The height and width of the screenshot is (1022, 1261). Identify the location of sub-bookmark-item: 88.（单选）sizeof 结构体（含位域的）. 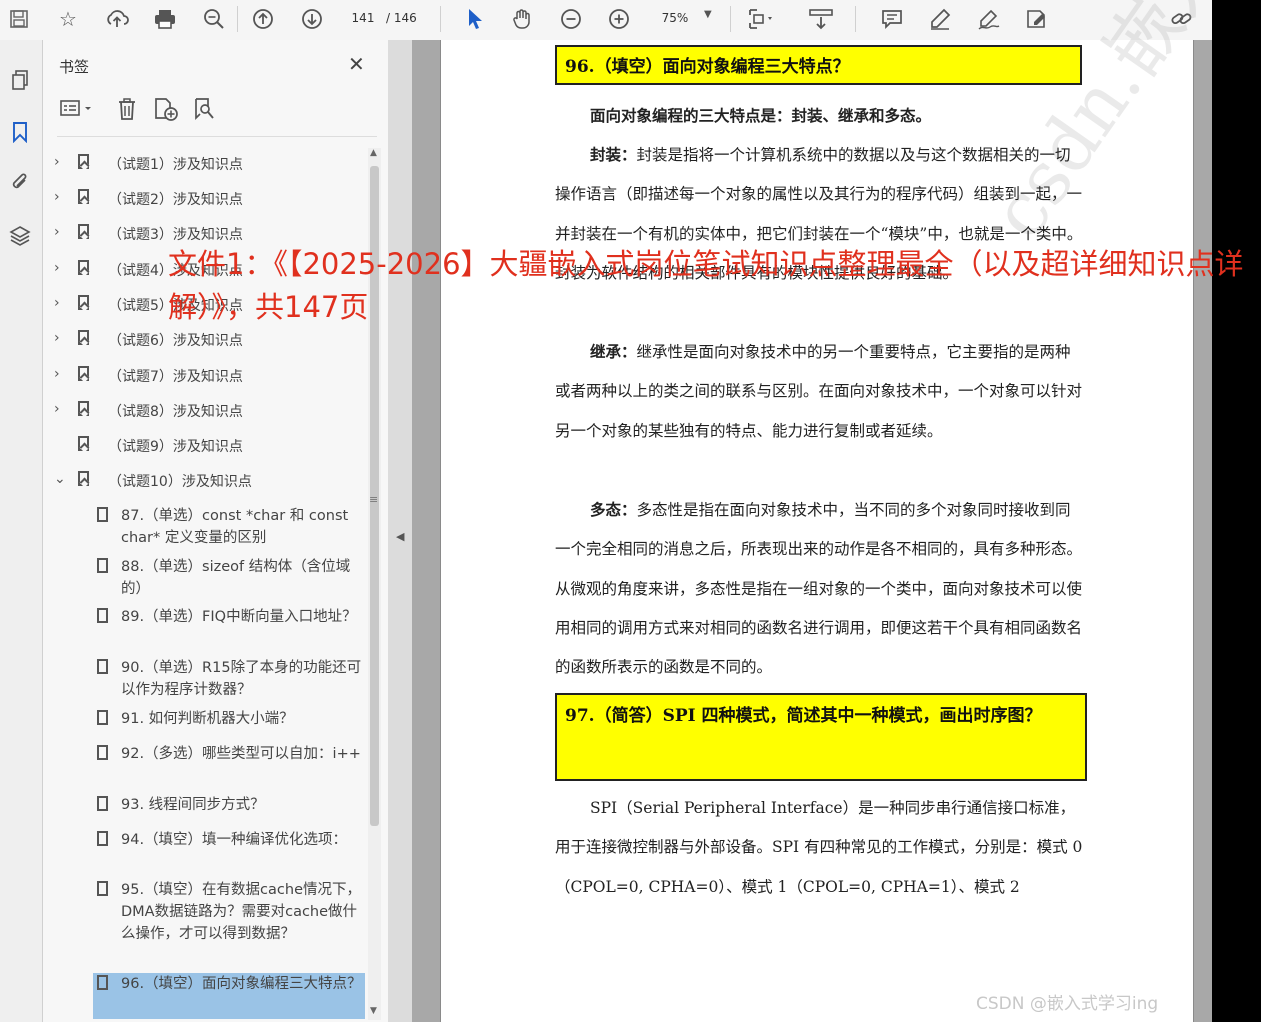
(229, 578).